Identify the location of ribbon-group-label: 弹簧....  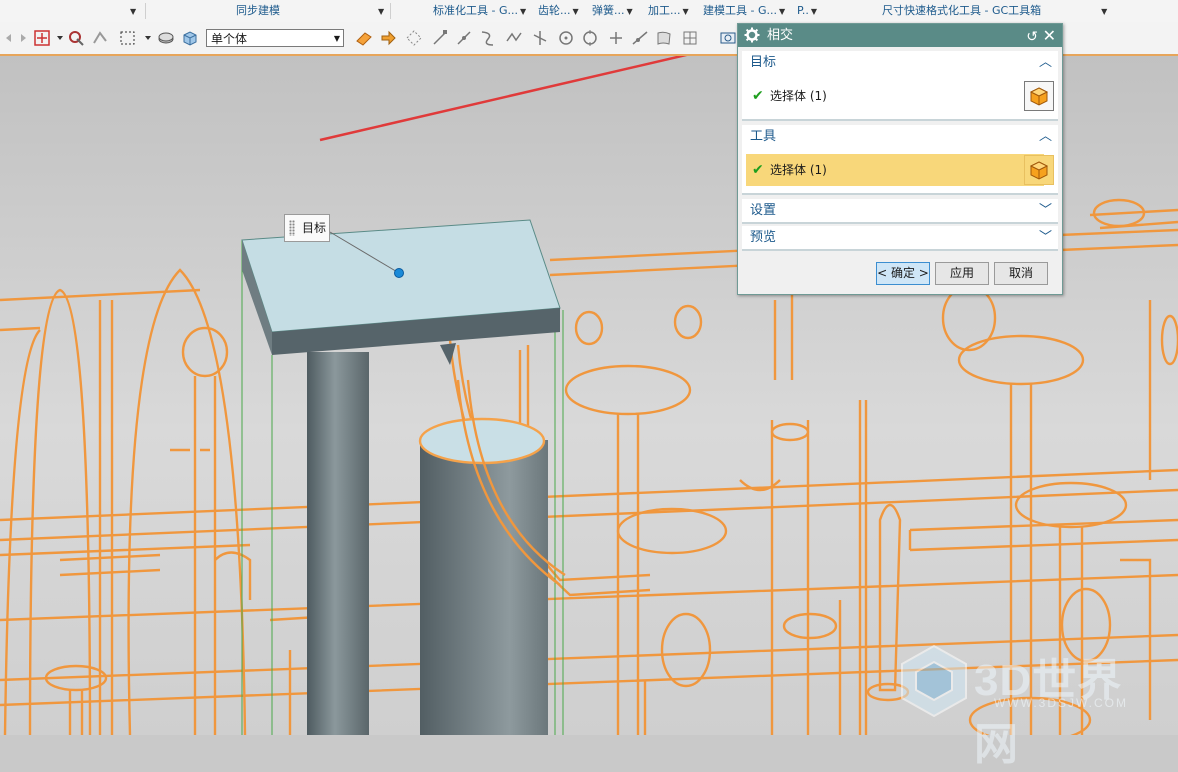
(608, 10).